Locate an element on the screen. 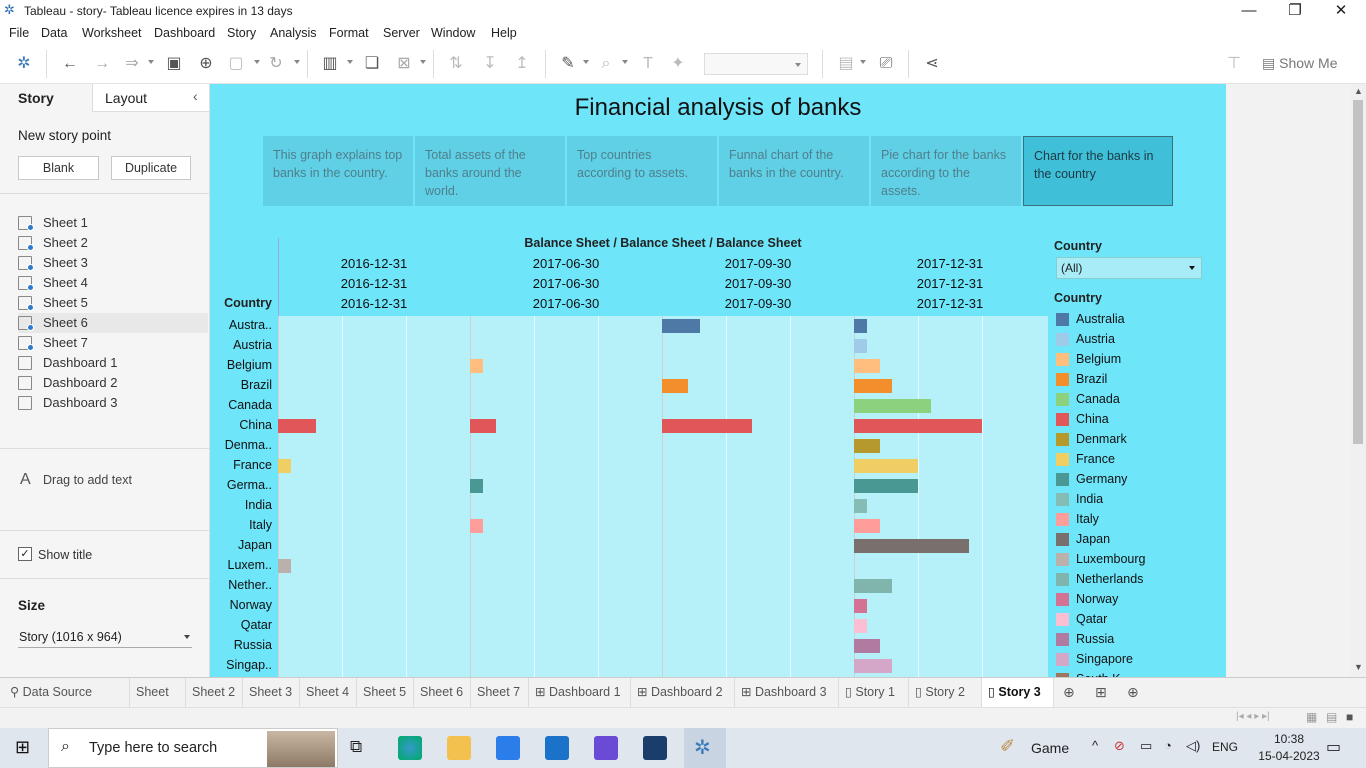 The image size is (1366, 768). refresh-icon: ↻ is located at coordinates (276, 64).